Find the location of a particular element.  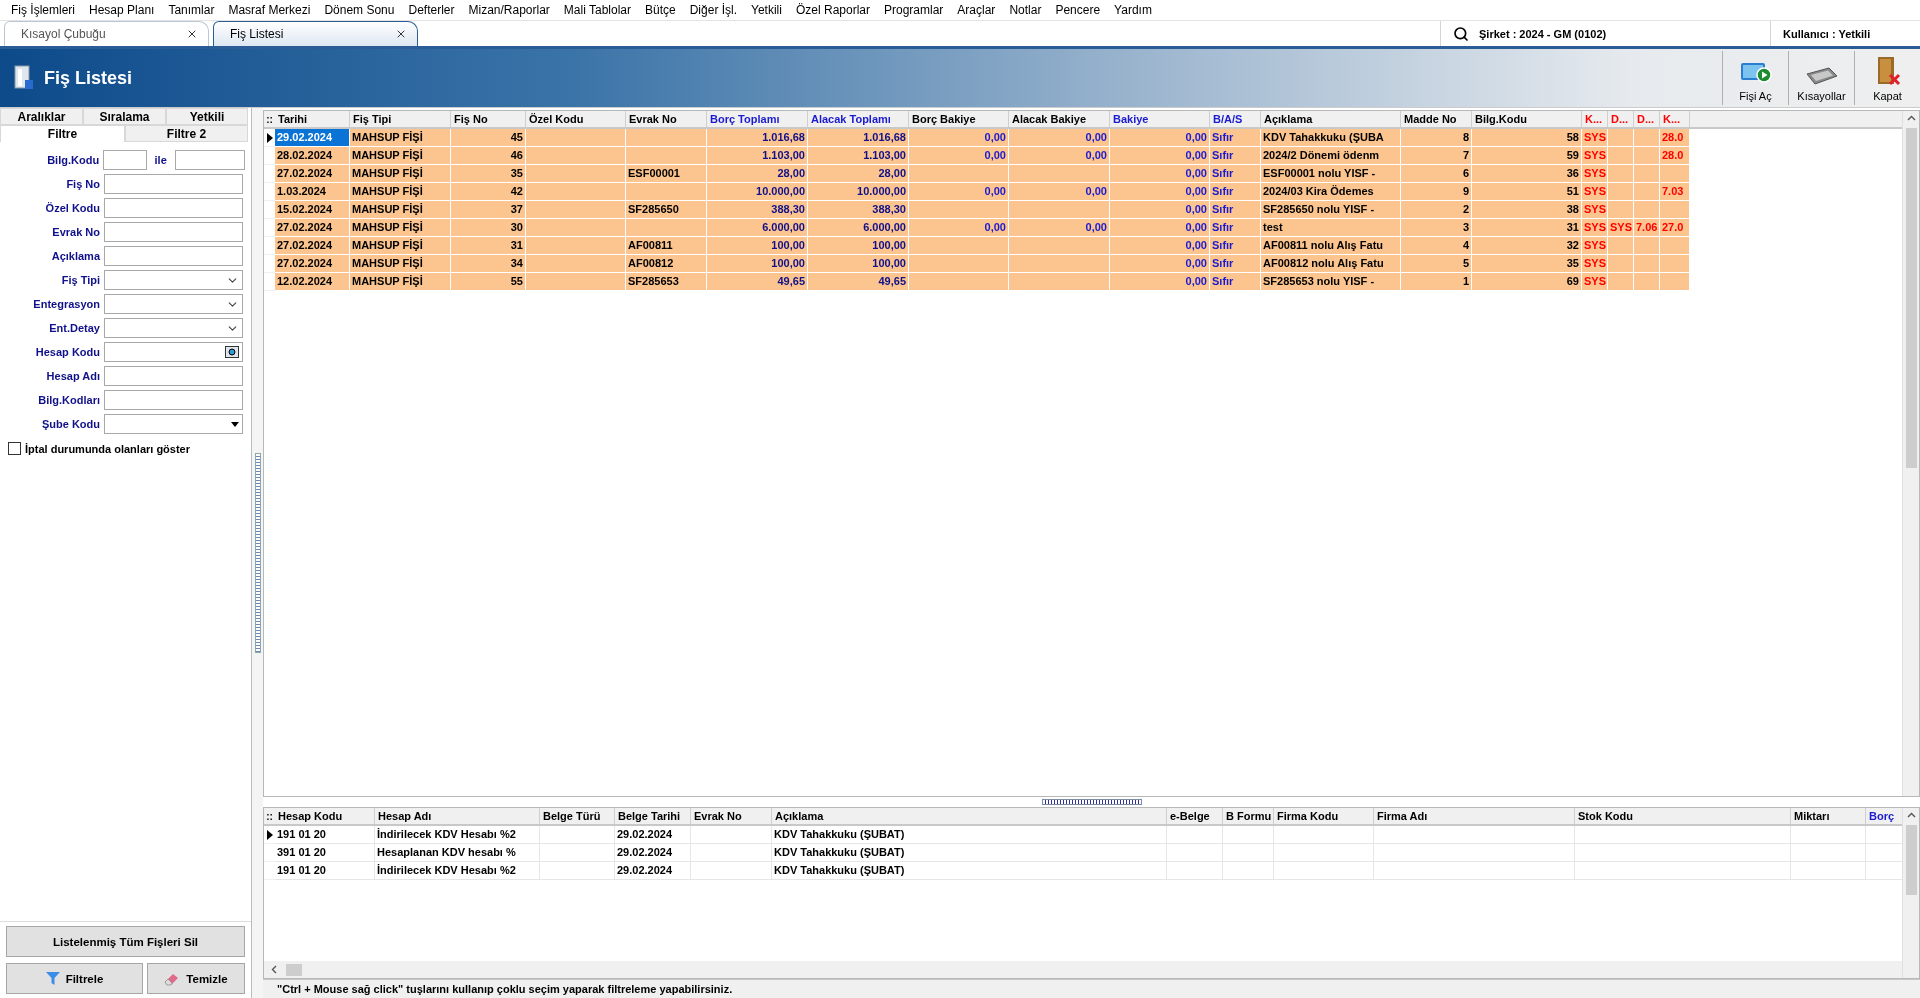

panel-tab: Filtre is located at coordinates (62, 133).